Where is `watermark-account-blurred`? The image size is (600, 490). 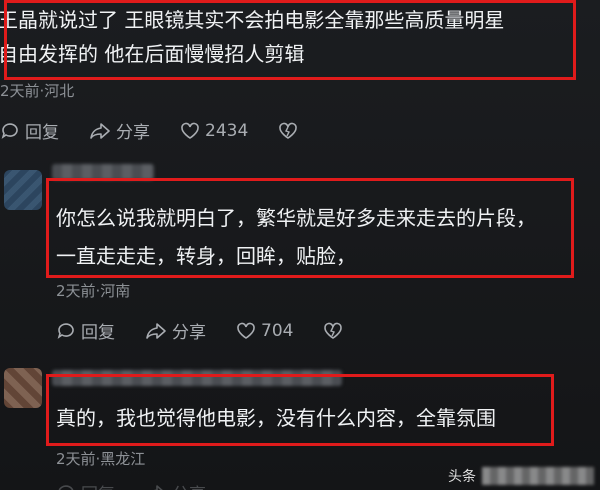
watermark-account-blurred is located at coordinates (538, 476).